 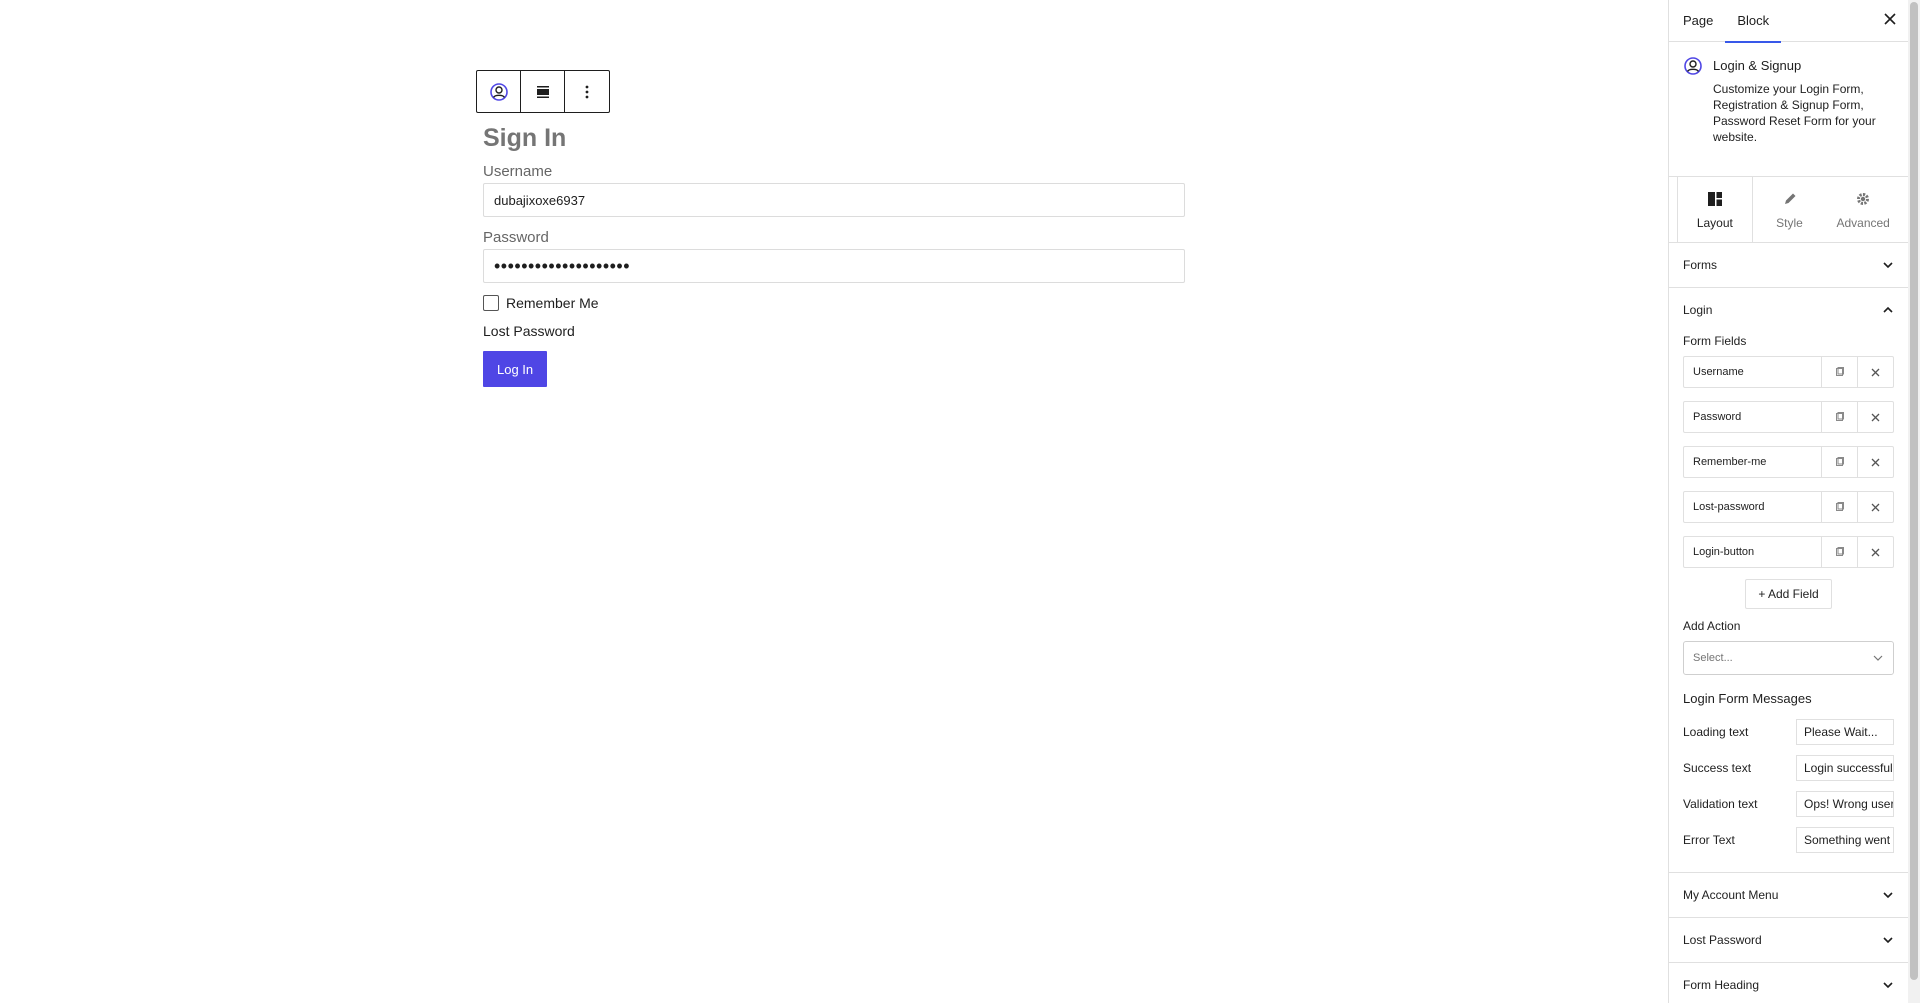 What do you see at coordinates (834, 331) in the screenshot?
I see `lost-password-link: Lost Password` at bounding box center [834, 331].